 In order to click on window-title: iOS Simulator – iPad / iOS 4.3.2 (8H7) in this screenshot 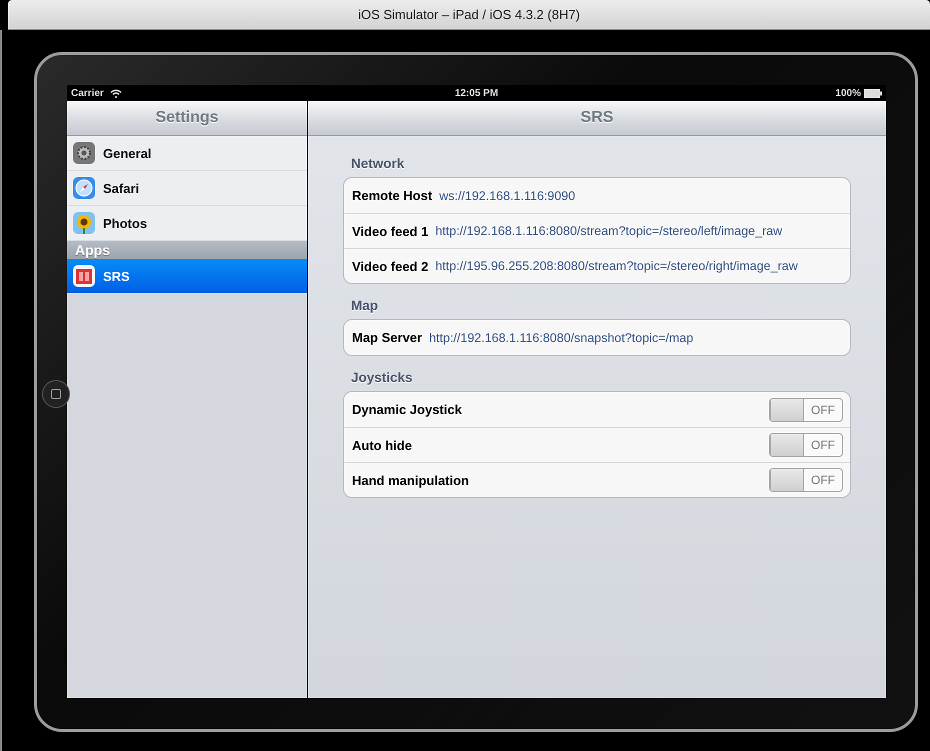, I will do `click(469, 14)`.